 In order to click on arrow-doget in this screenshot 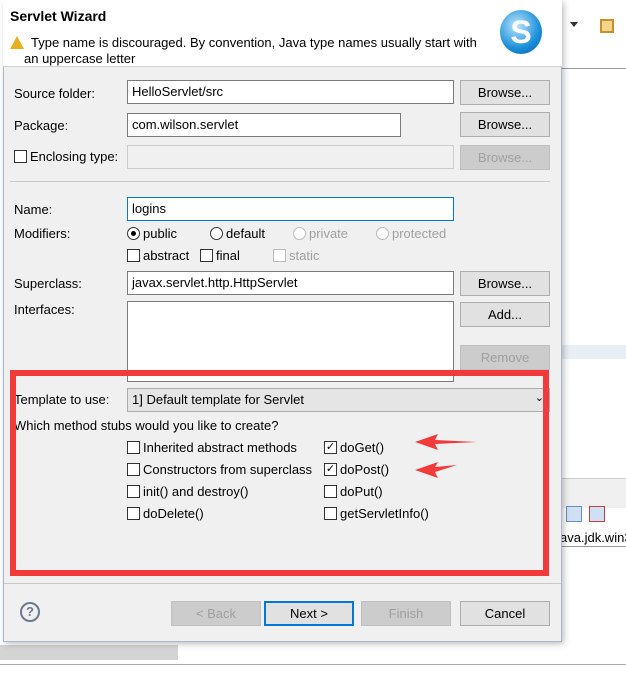, I will do `click(446, 442)`.